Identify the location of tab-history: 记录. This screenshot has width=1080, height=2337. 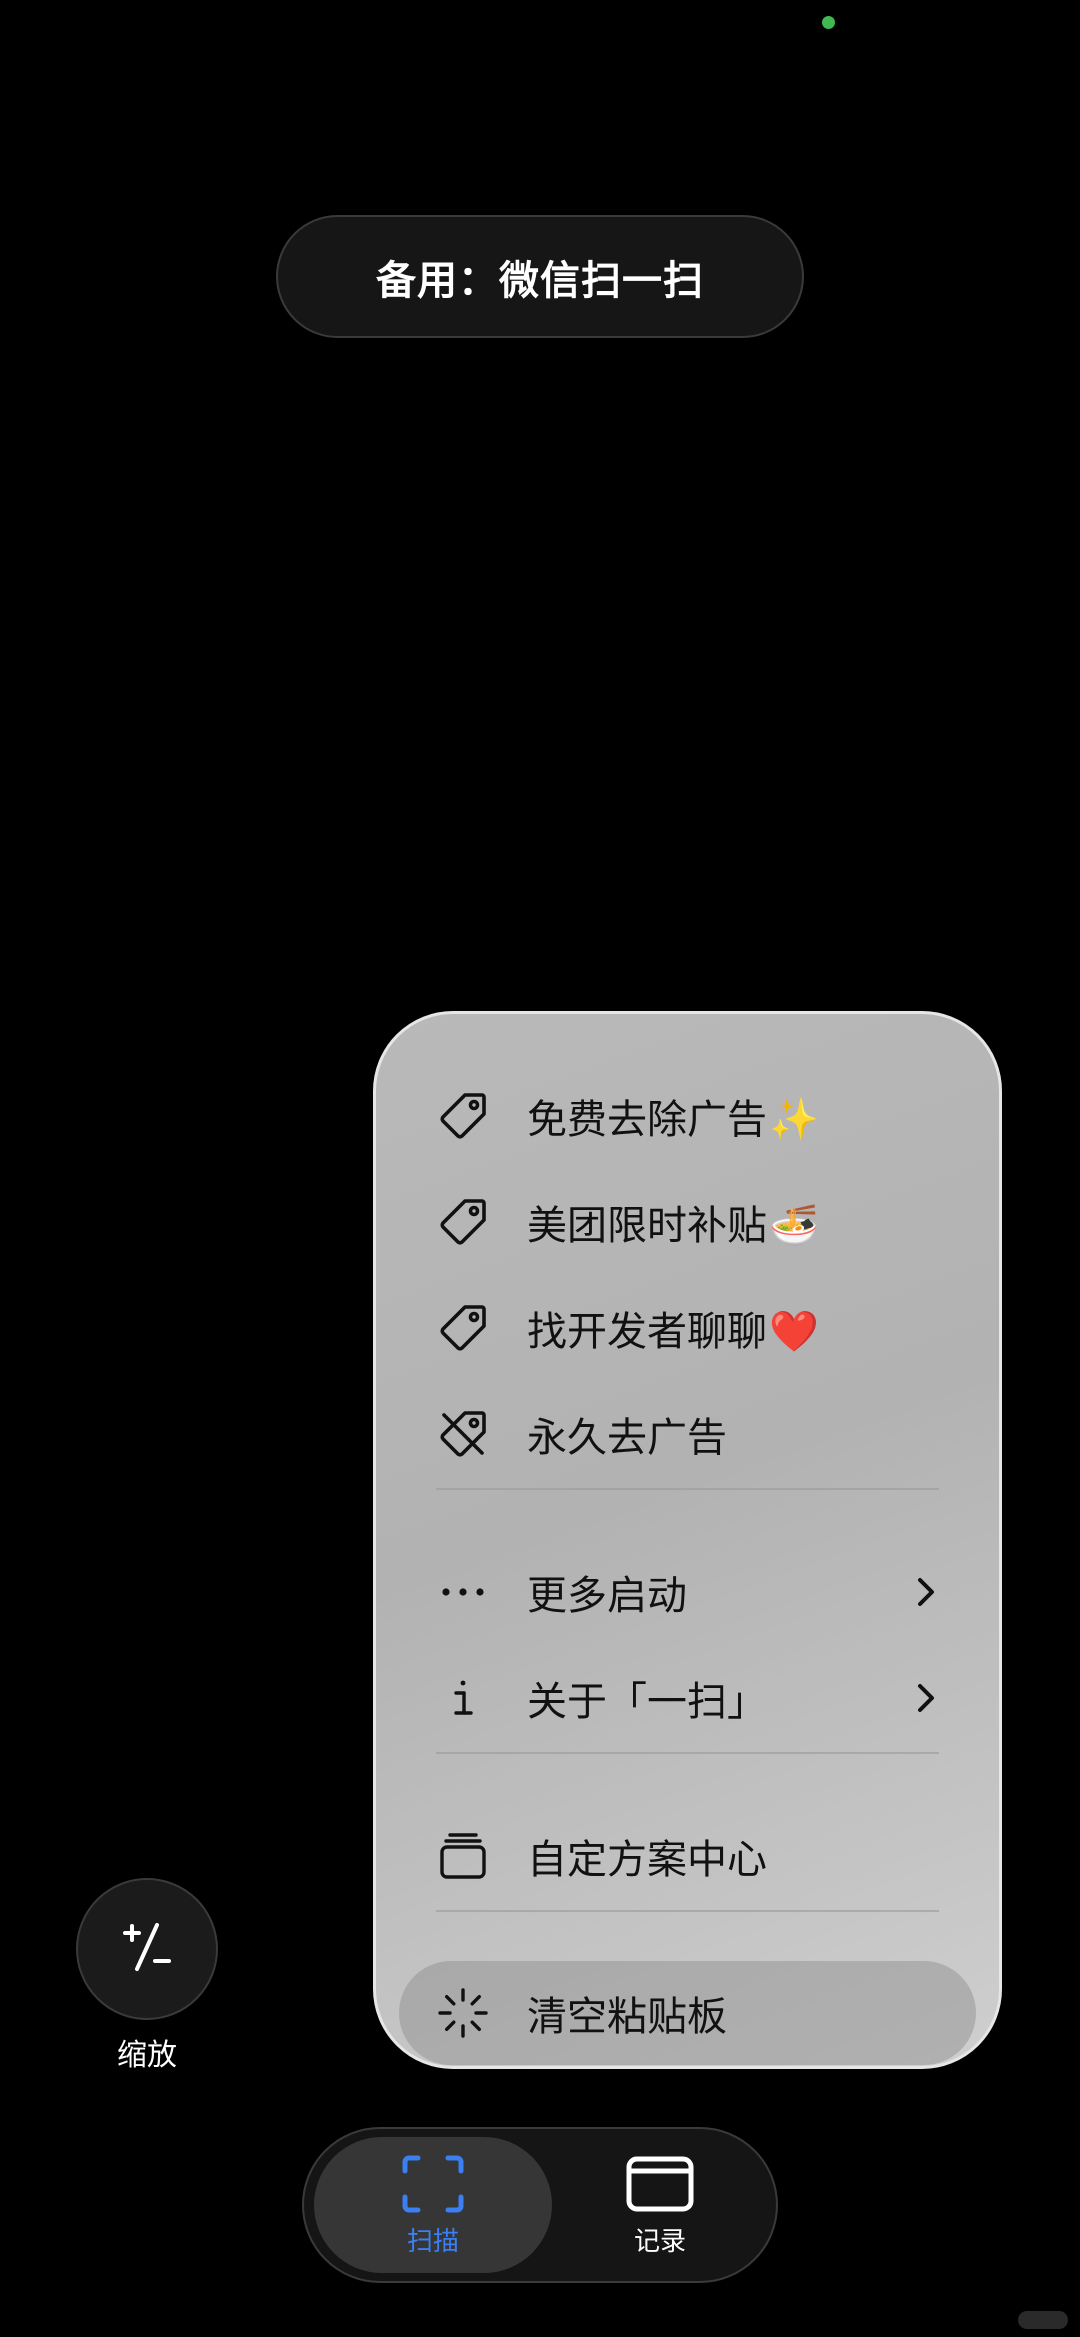
(660, 2205).